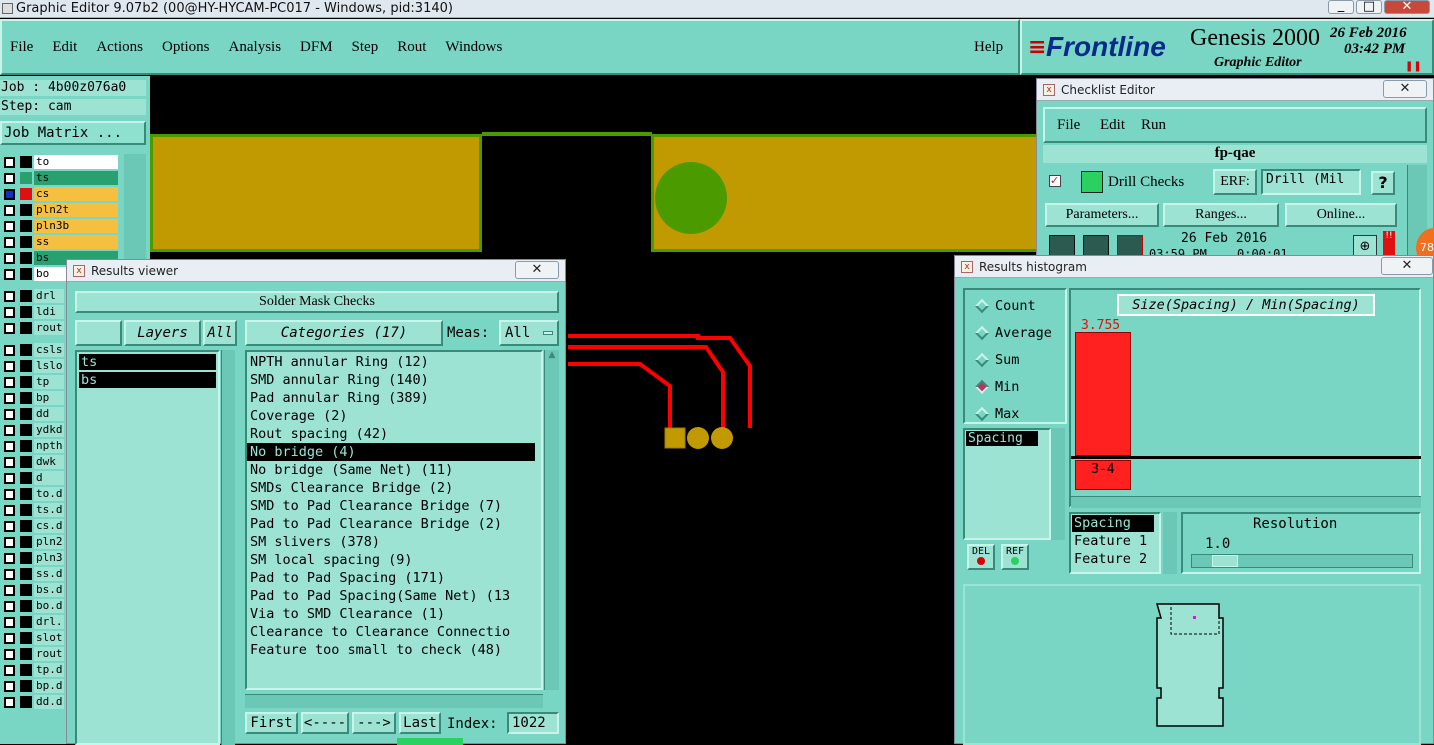 The height and width of the screenshot is (745, 1434). I want to click on erf-field: Drill (Mil, so click(1311, 182).